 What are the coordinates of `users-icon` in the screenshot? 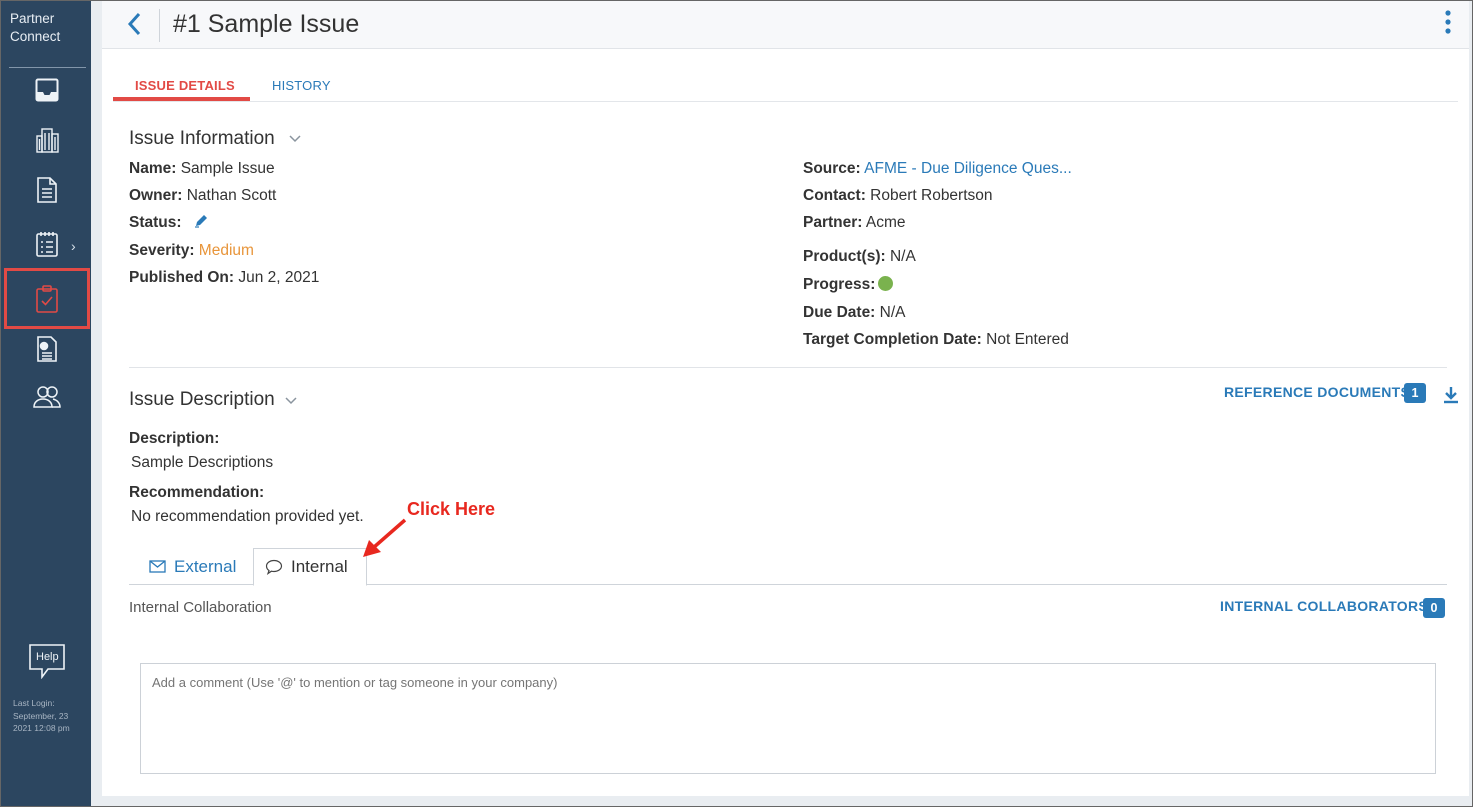 It's located at (47, 397).